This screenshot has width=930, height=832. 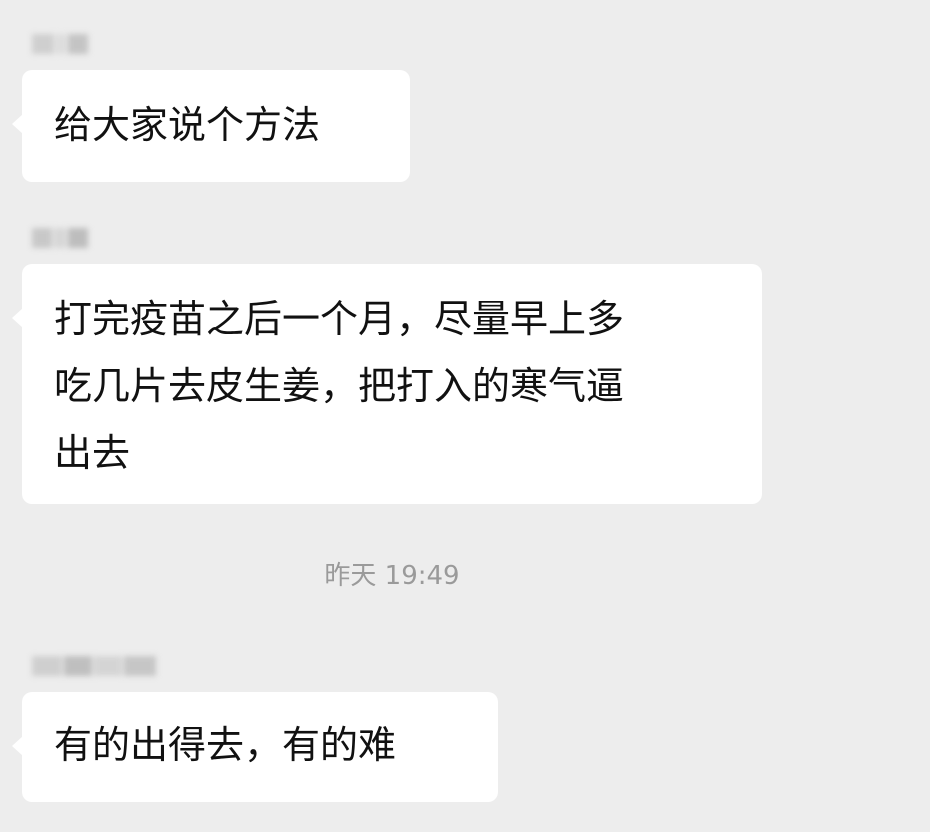 I want to click on message-bubble: 给大家说个方法, so click(x=211, y=126).